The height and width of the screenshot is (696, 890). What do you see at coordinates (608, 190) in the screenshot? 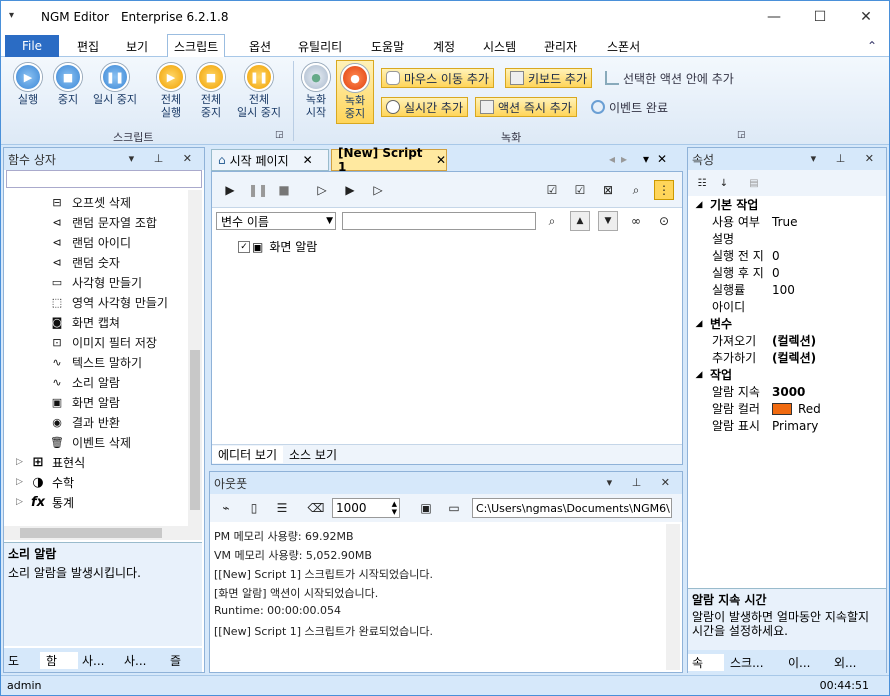
I see `delete-icon: ⊠` at bounding box center [608, 190].